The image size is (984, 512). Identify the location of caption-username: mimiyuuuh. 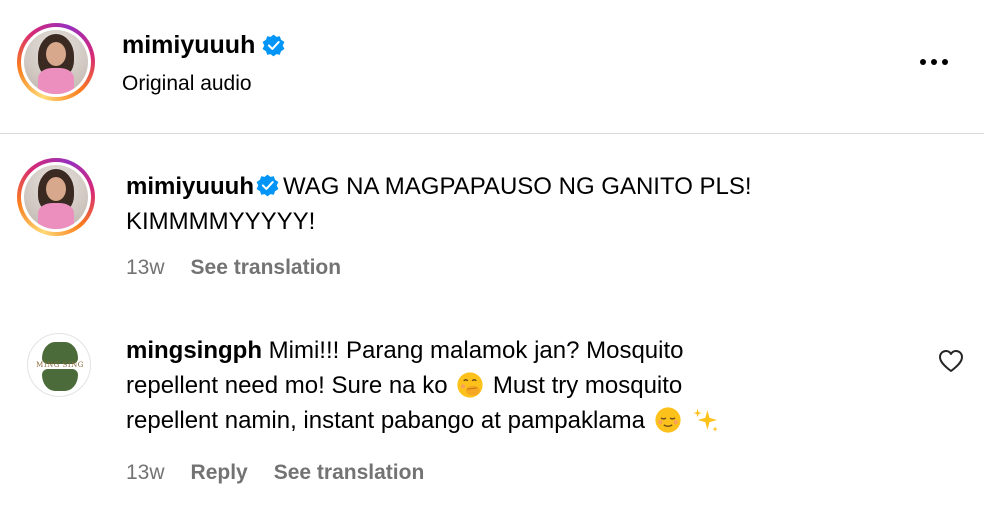
(190, 186).